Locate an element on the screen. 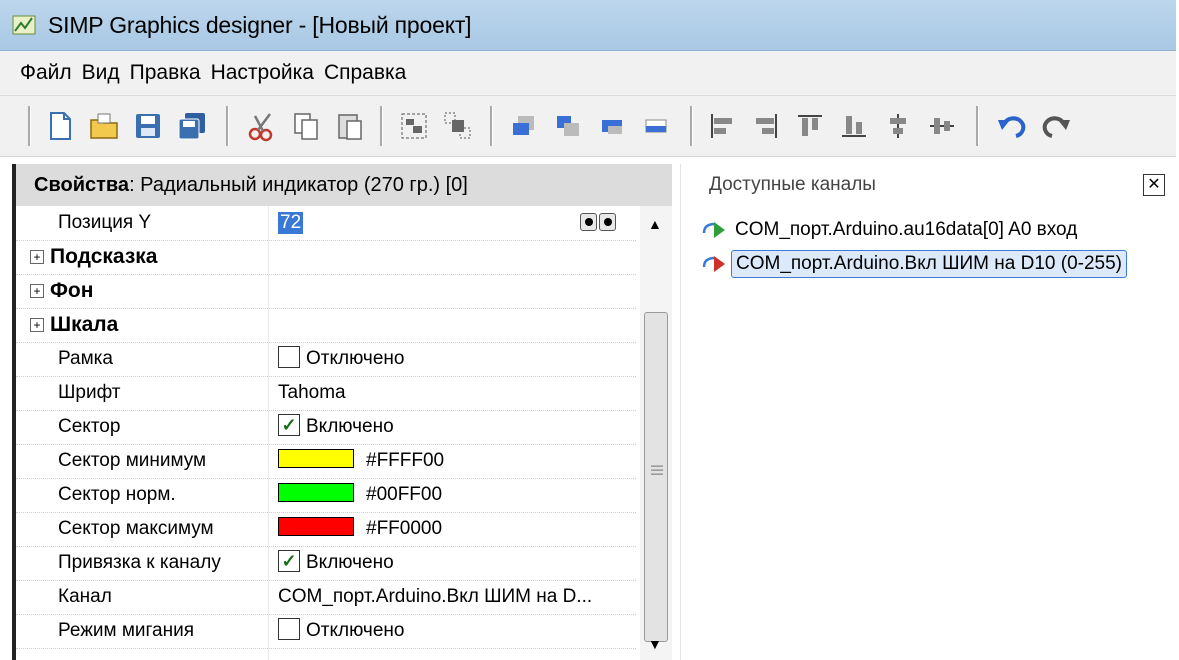 This screenshot has height=660, width=1179. align-left-icon is located at coordinates (722, 126).